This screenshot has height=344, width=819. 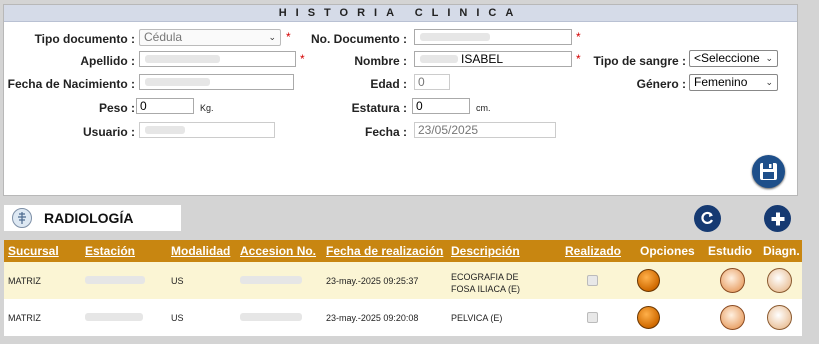 I want to click on col-fecha-realizacion: Fecha de realización, so click(x=384, y=251).